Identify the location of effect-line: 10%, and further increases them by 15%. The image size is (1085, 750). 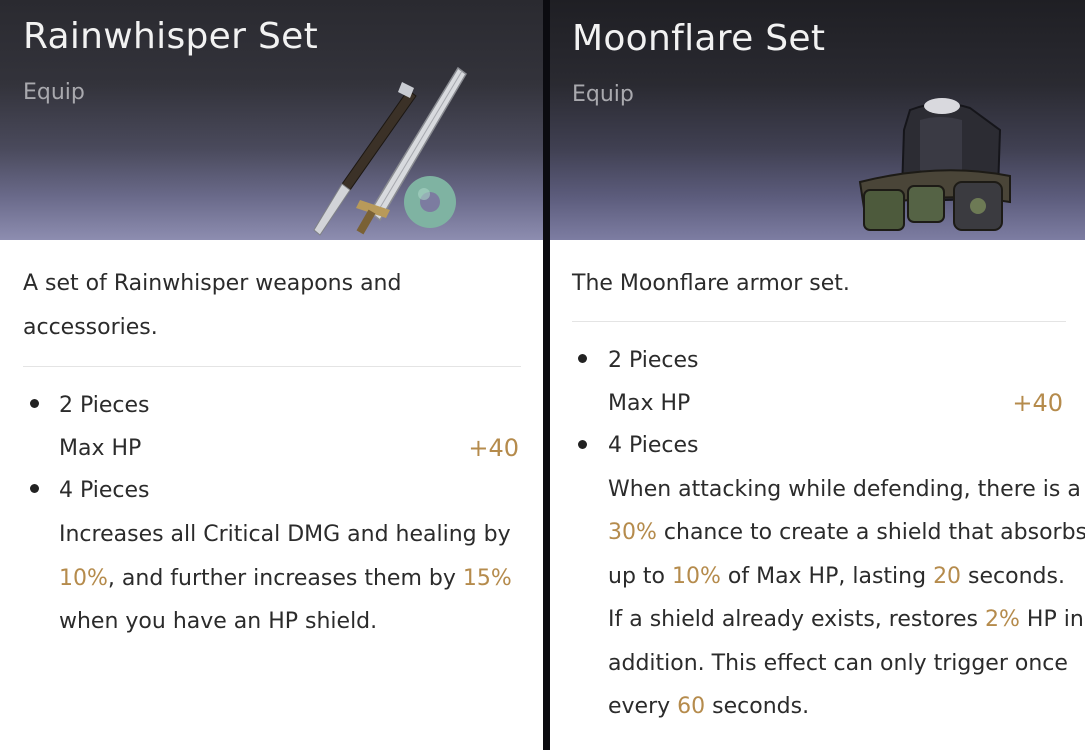
(285, 579).